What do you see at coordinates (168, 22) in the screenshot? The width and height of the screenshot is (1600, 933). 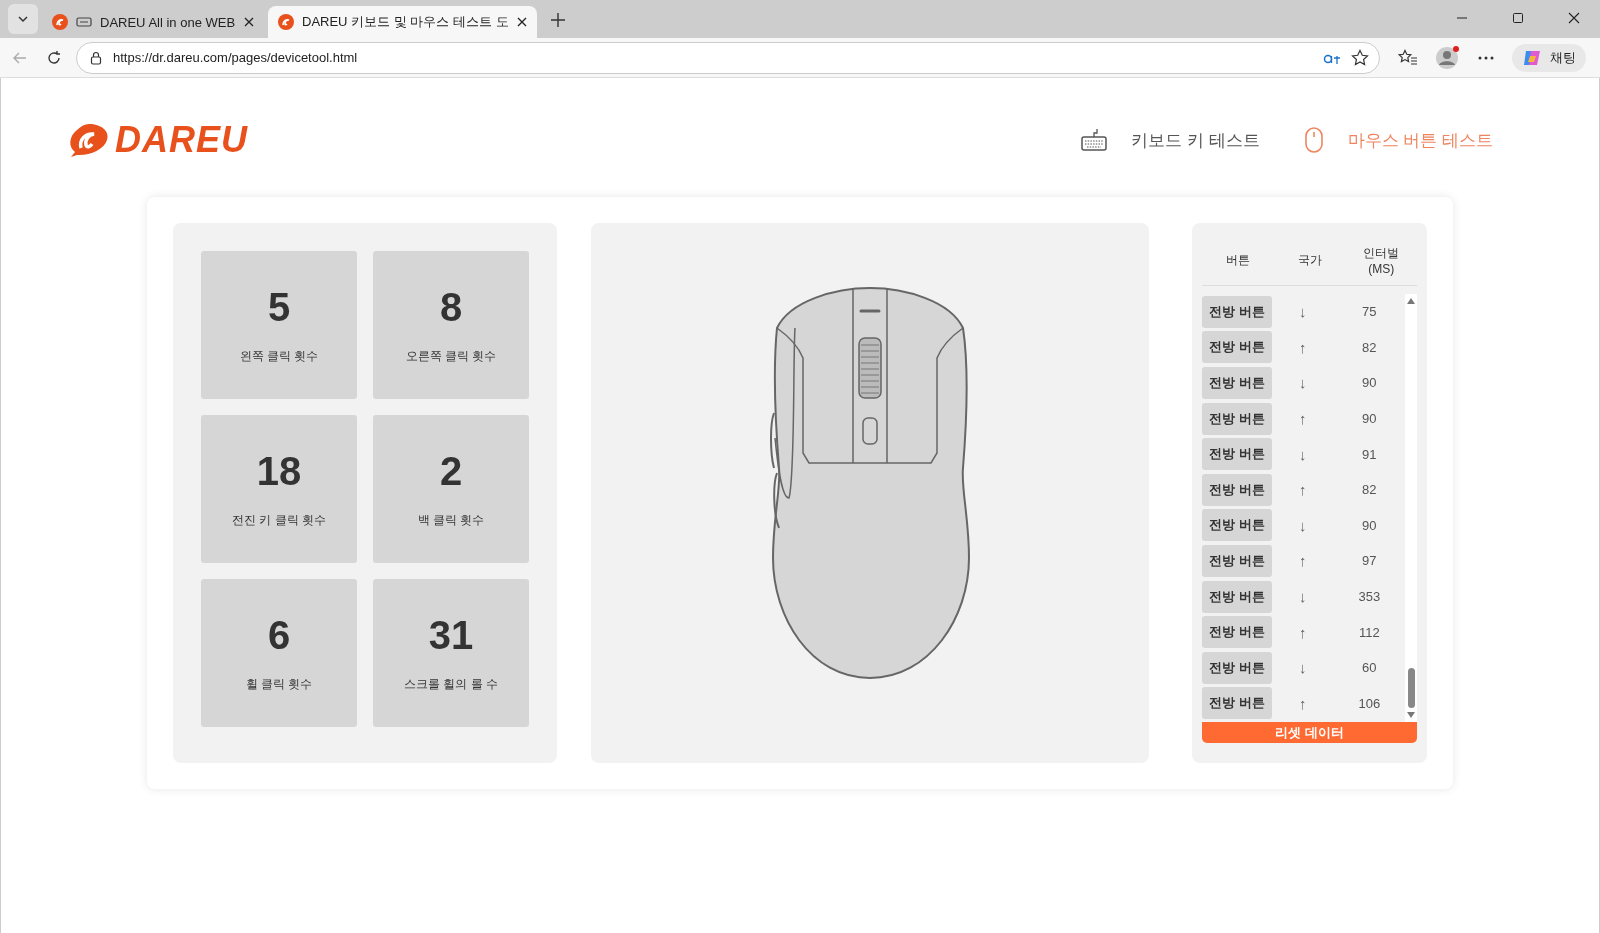 I see `tab-title: DAREU All in one WEB` at bounding box center [168, 22].